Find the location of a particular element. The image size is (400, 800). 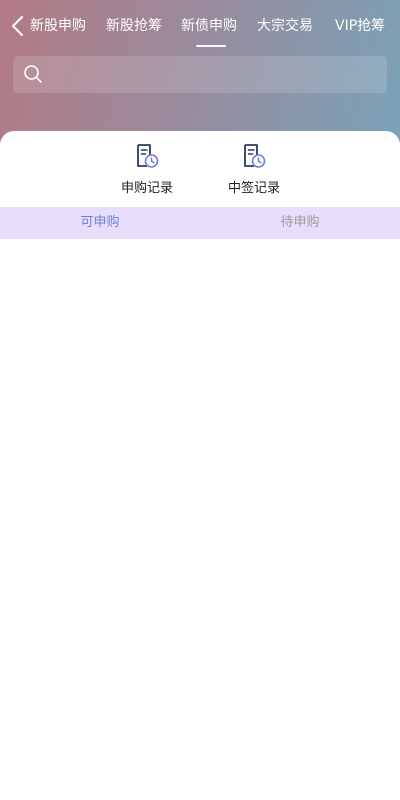

tab-block-trade: 大宗交易 is located at coordinates (285, 25).